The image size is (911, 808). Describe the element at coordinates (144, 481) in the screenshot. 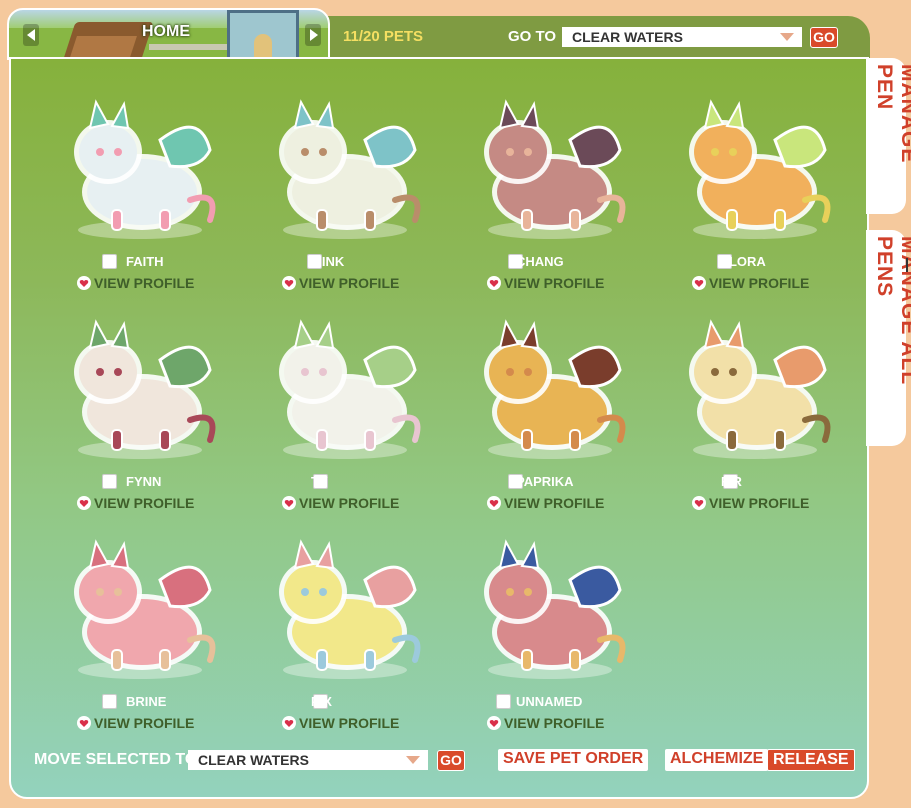

I see `pet-name: FYNN` at that location.